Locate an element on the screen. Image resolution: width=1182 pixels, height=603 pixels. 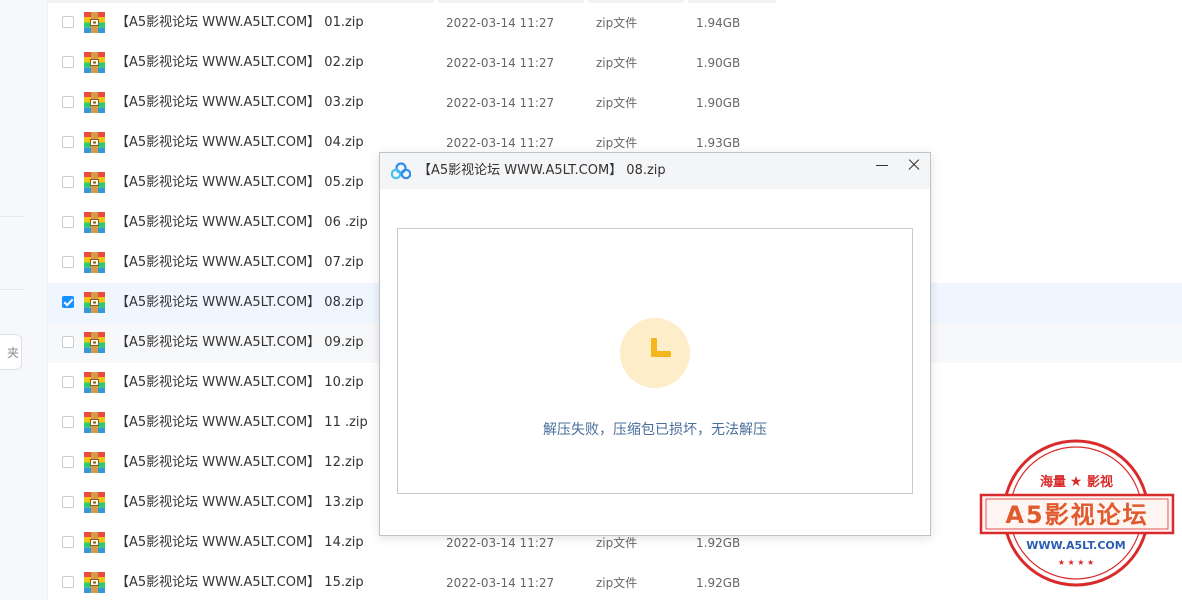
sidebar: 夹 is located at coordinates (24, 300).